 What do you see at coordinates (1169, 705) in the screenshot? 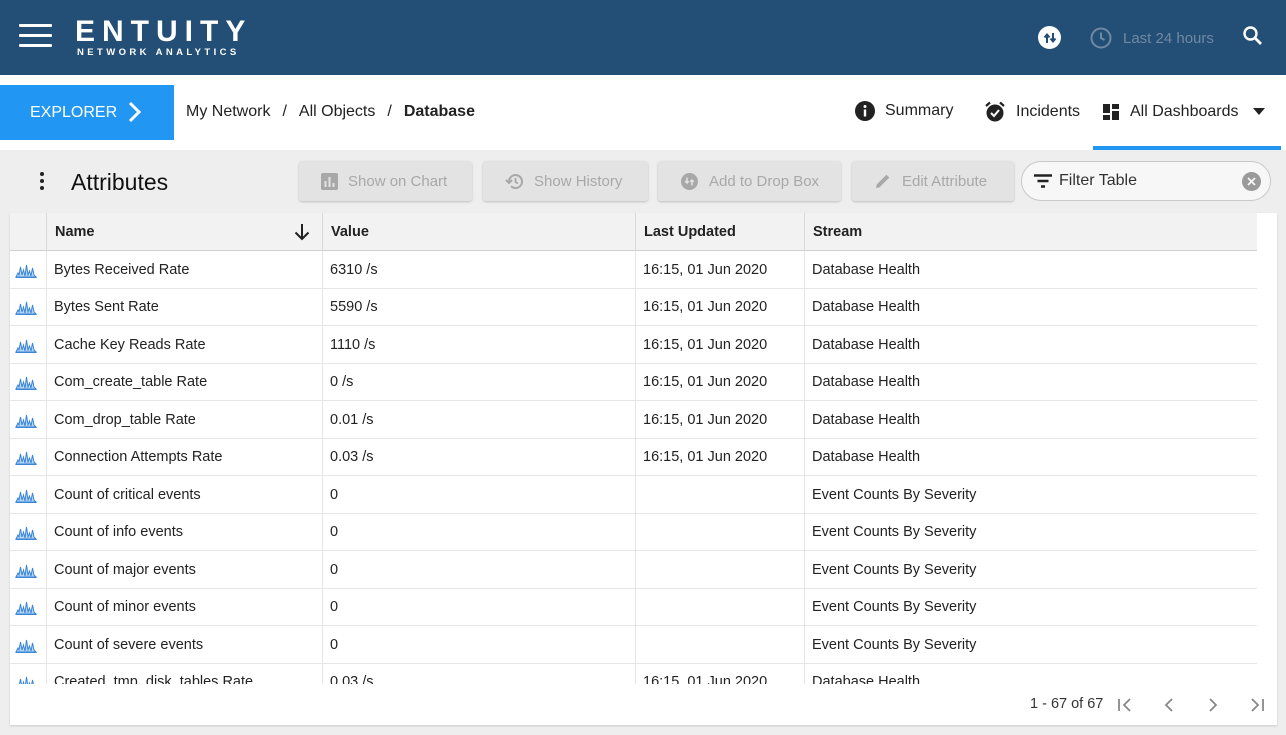
I see `previous-page-icon` at bounding box center [1169, 705].